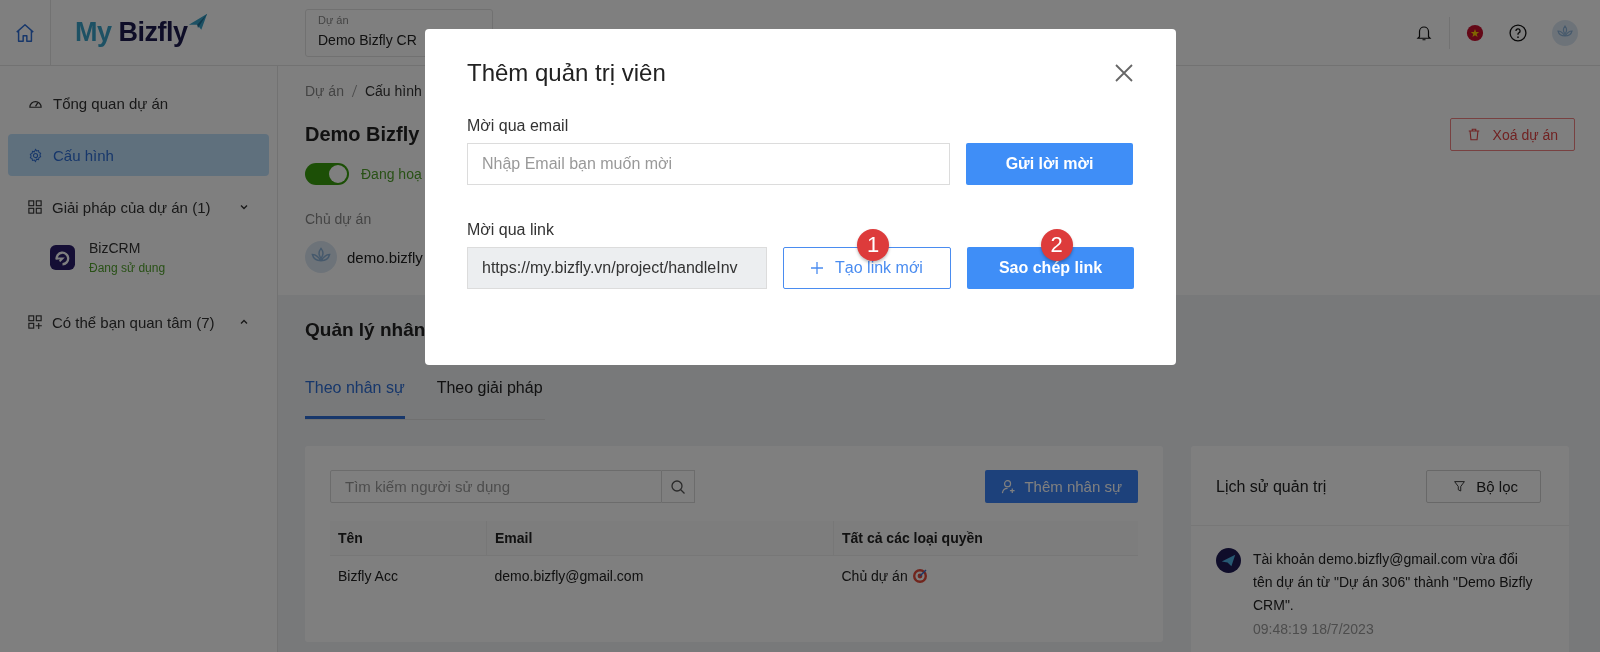  What do you see at coordinates (355, 399) in the screenshot?
I see `tab: Theo nhân sự` at bounding box center [355, 399].